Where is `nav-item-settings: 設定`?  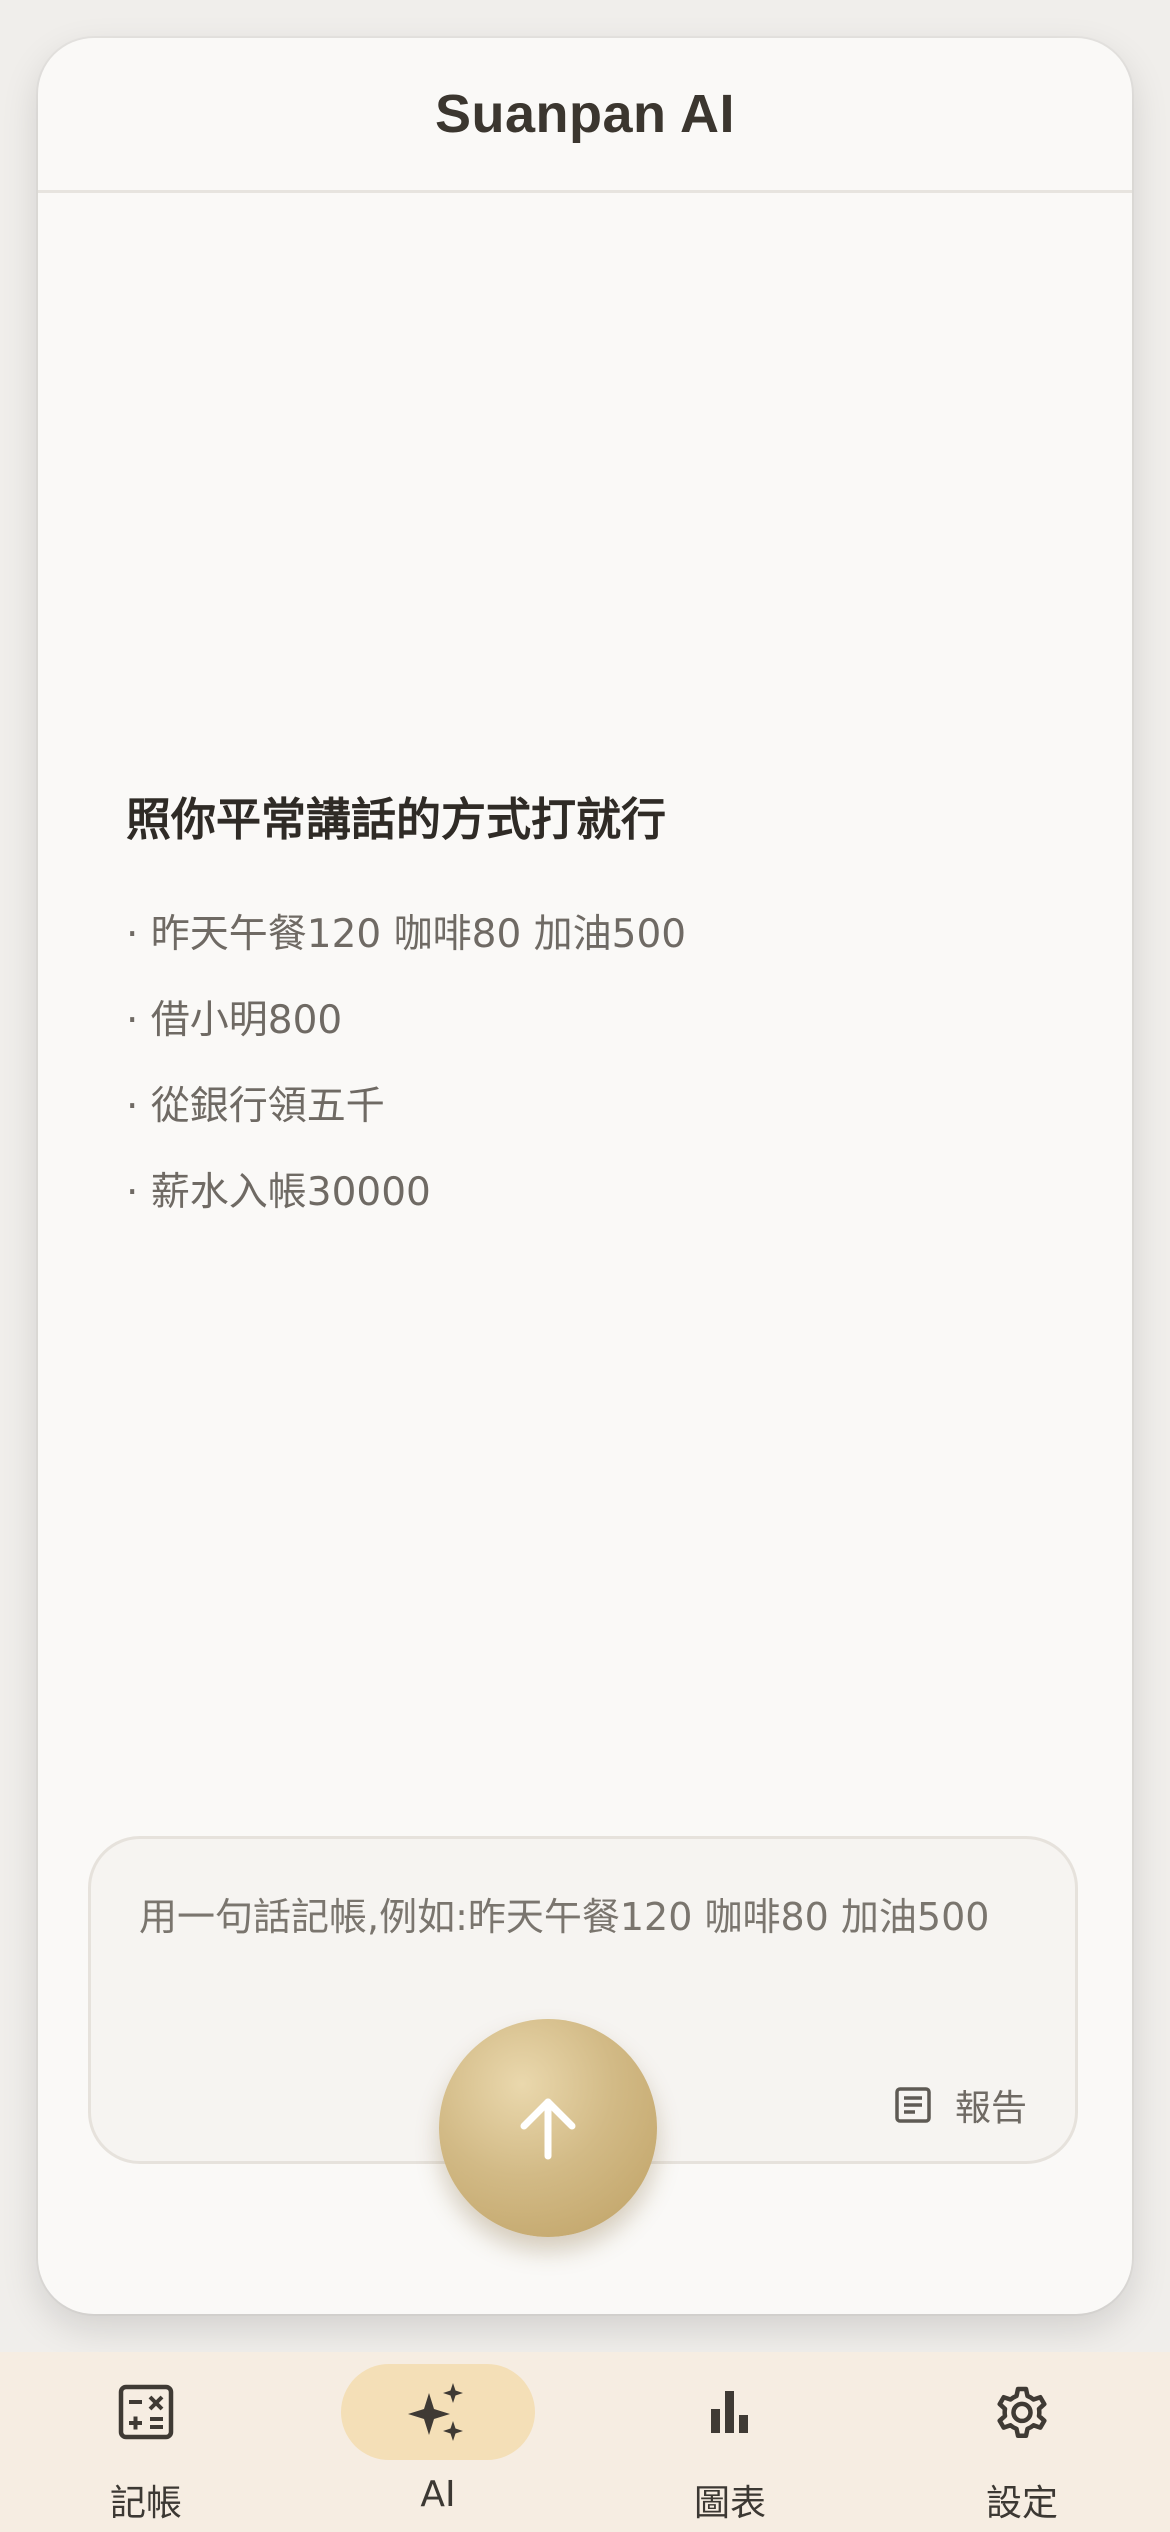
nav-item-settings: 設定 is located at coordinates (1022, 2442).